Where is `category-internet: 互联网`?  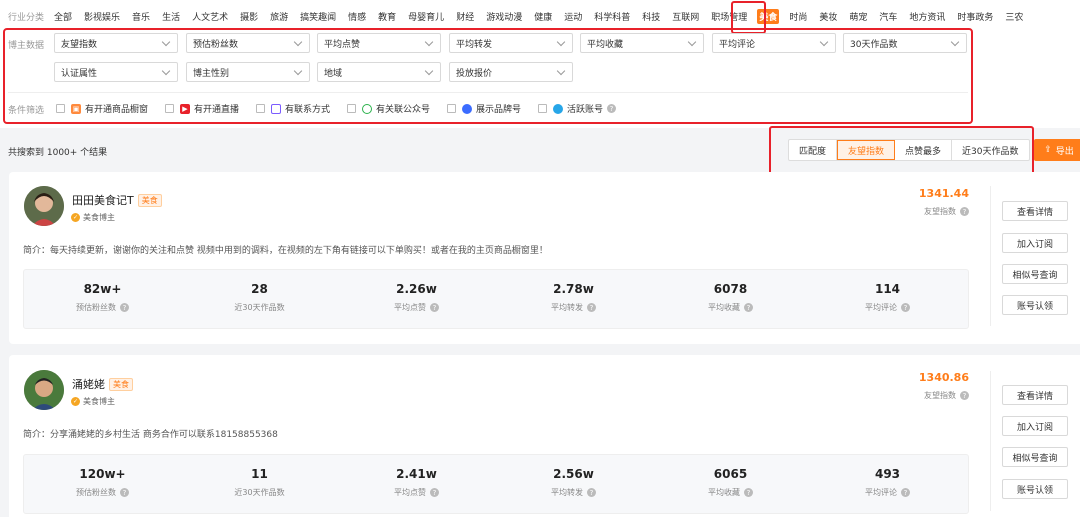 category-internet: 互联网 is located at coordinates (685, 16).